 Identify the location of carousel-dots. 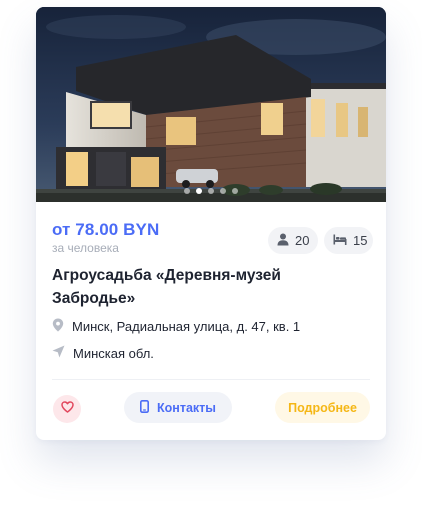
(211, 191).